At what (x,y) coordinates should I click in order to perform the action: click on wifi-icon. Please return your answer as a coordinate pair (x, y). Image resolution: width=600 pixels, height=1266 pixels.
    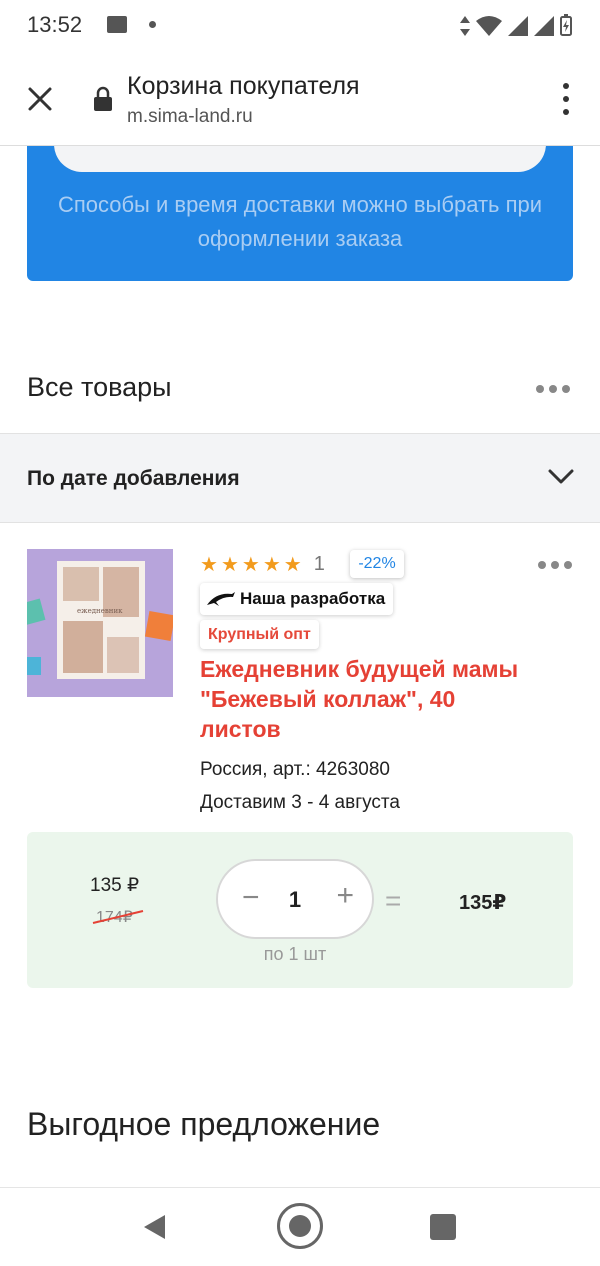
    Looking at the image, I should click on (489, 26).